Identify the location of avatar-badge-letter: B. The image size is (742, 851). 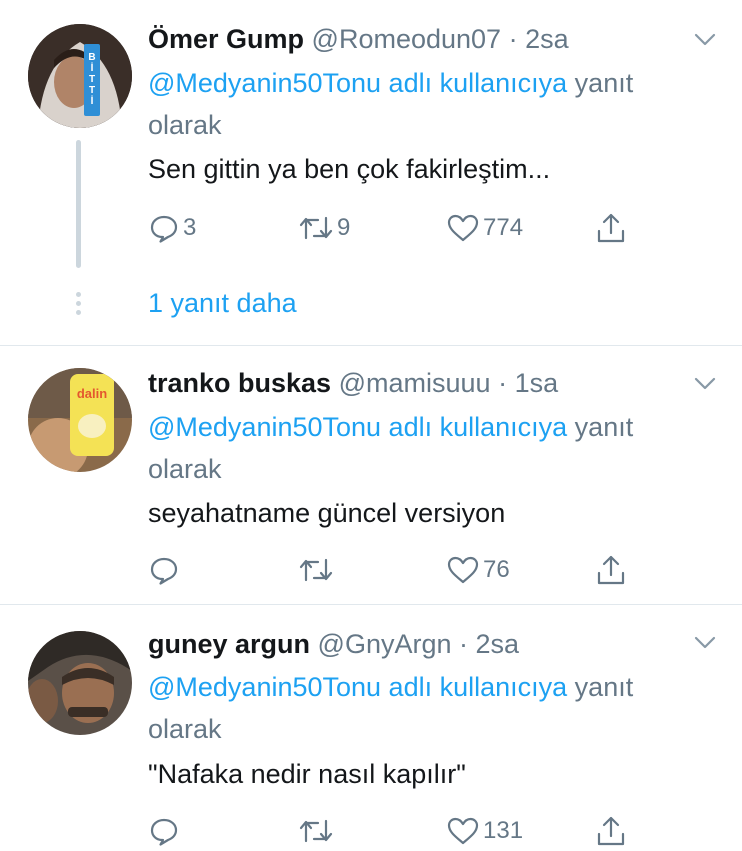
(92, 57).